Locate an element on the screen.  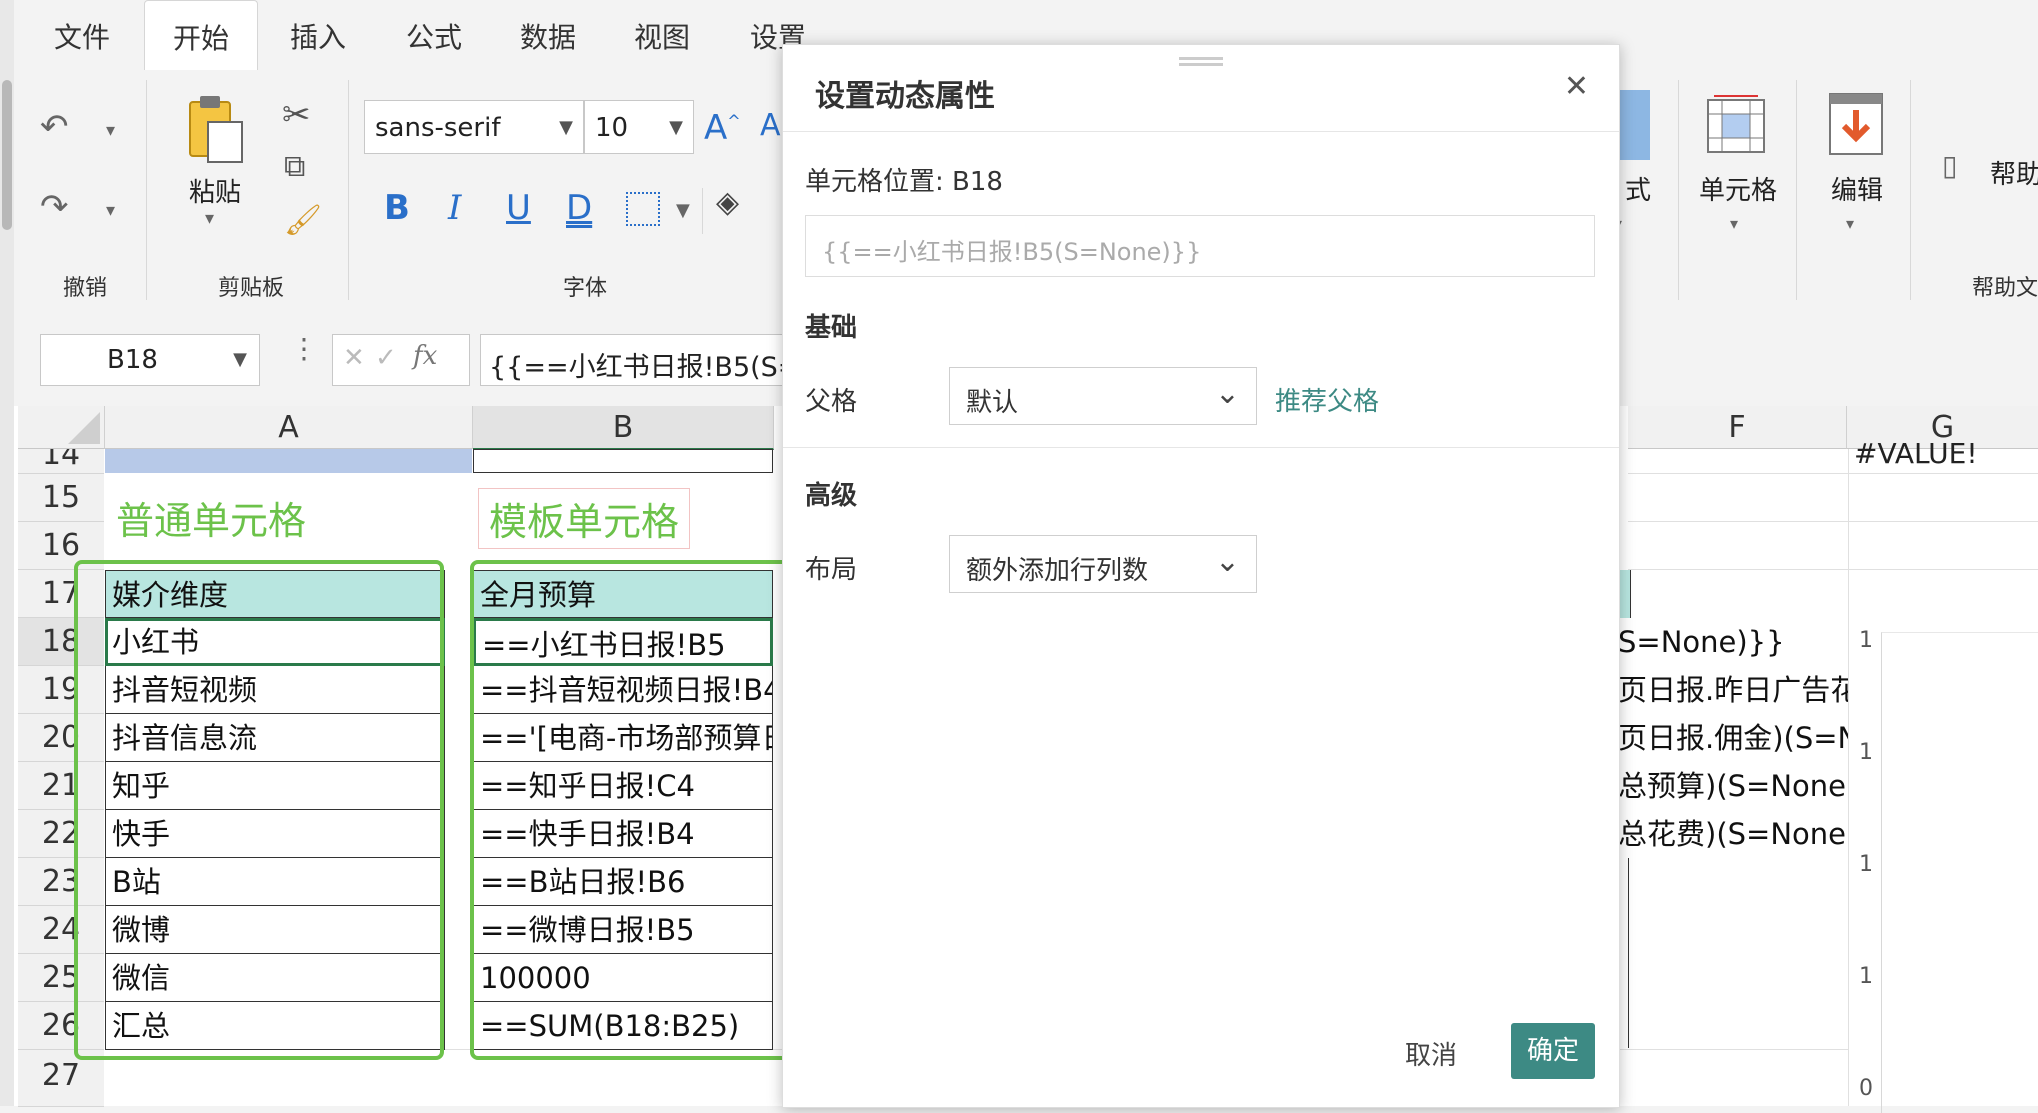
advanced-section-title: 高级 is located at coordinates (831, 496).